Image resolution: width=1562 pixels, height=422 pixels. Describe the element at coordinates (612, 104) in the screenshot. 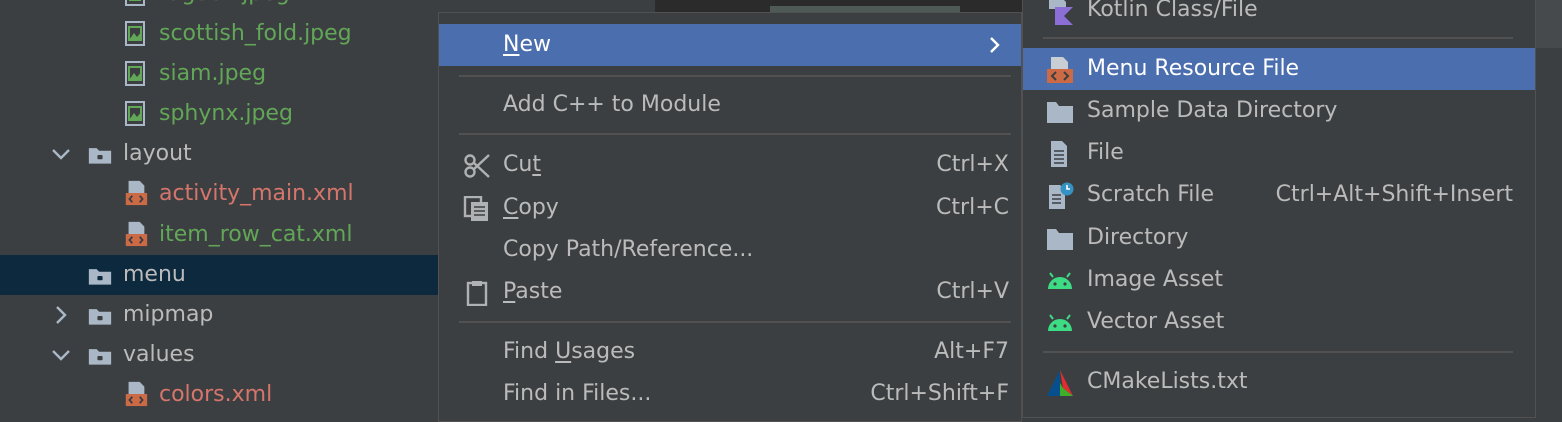

I see `menu-item-label: Add C++ to Module` at that location.